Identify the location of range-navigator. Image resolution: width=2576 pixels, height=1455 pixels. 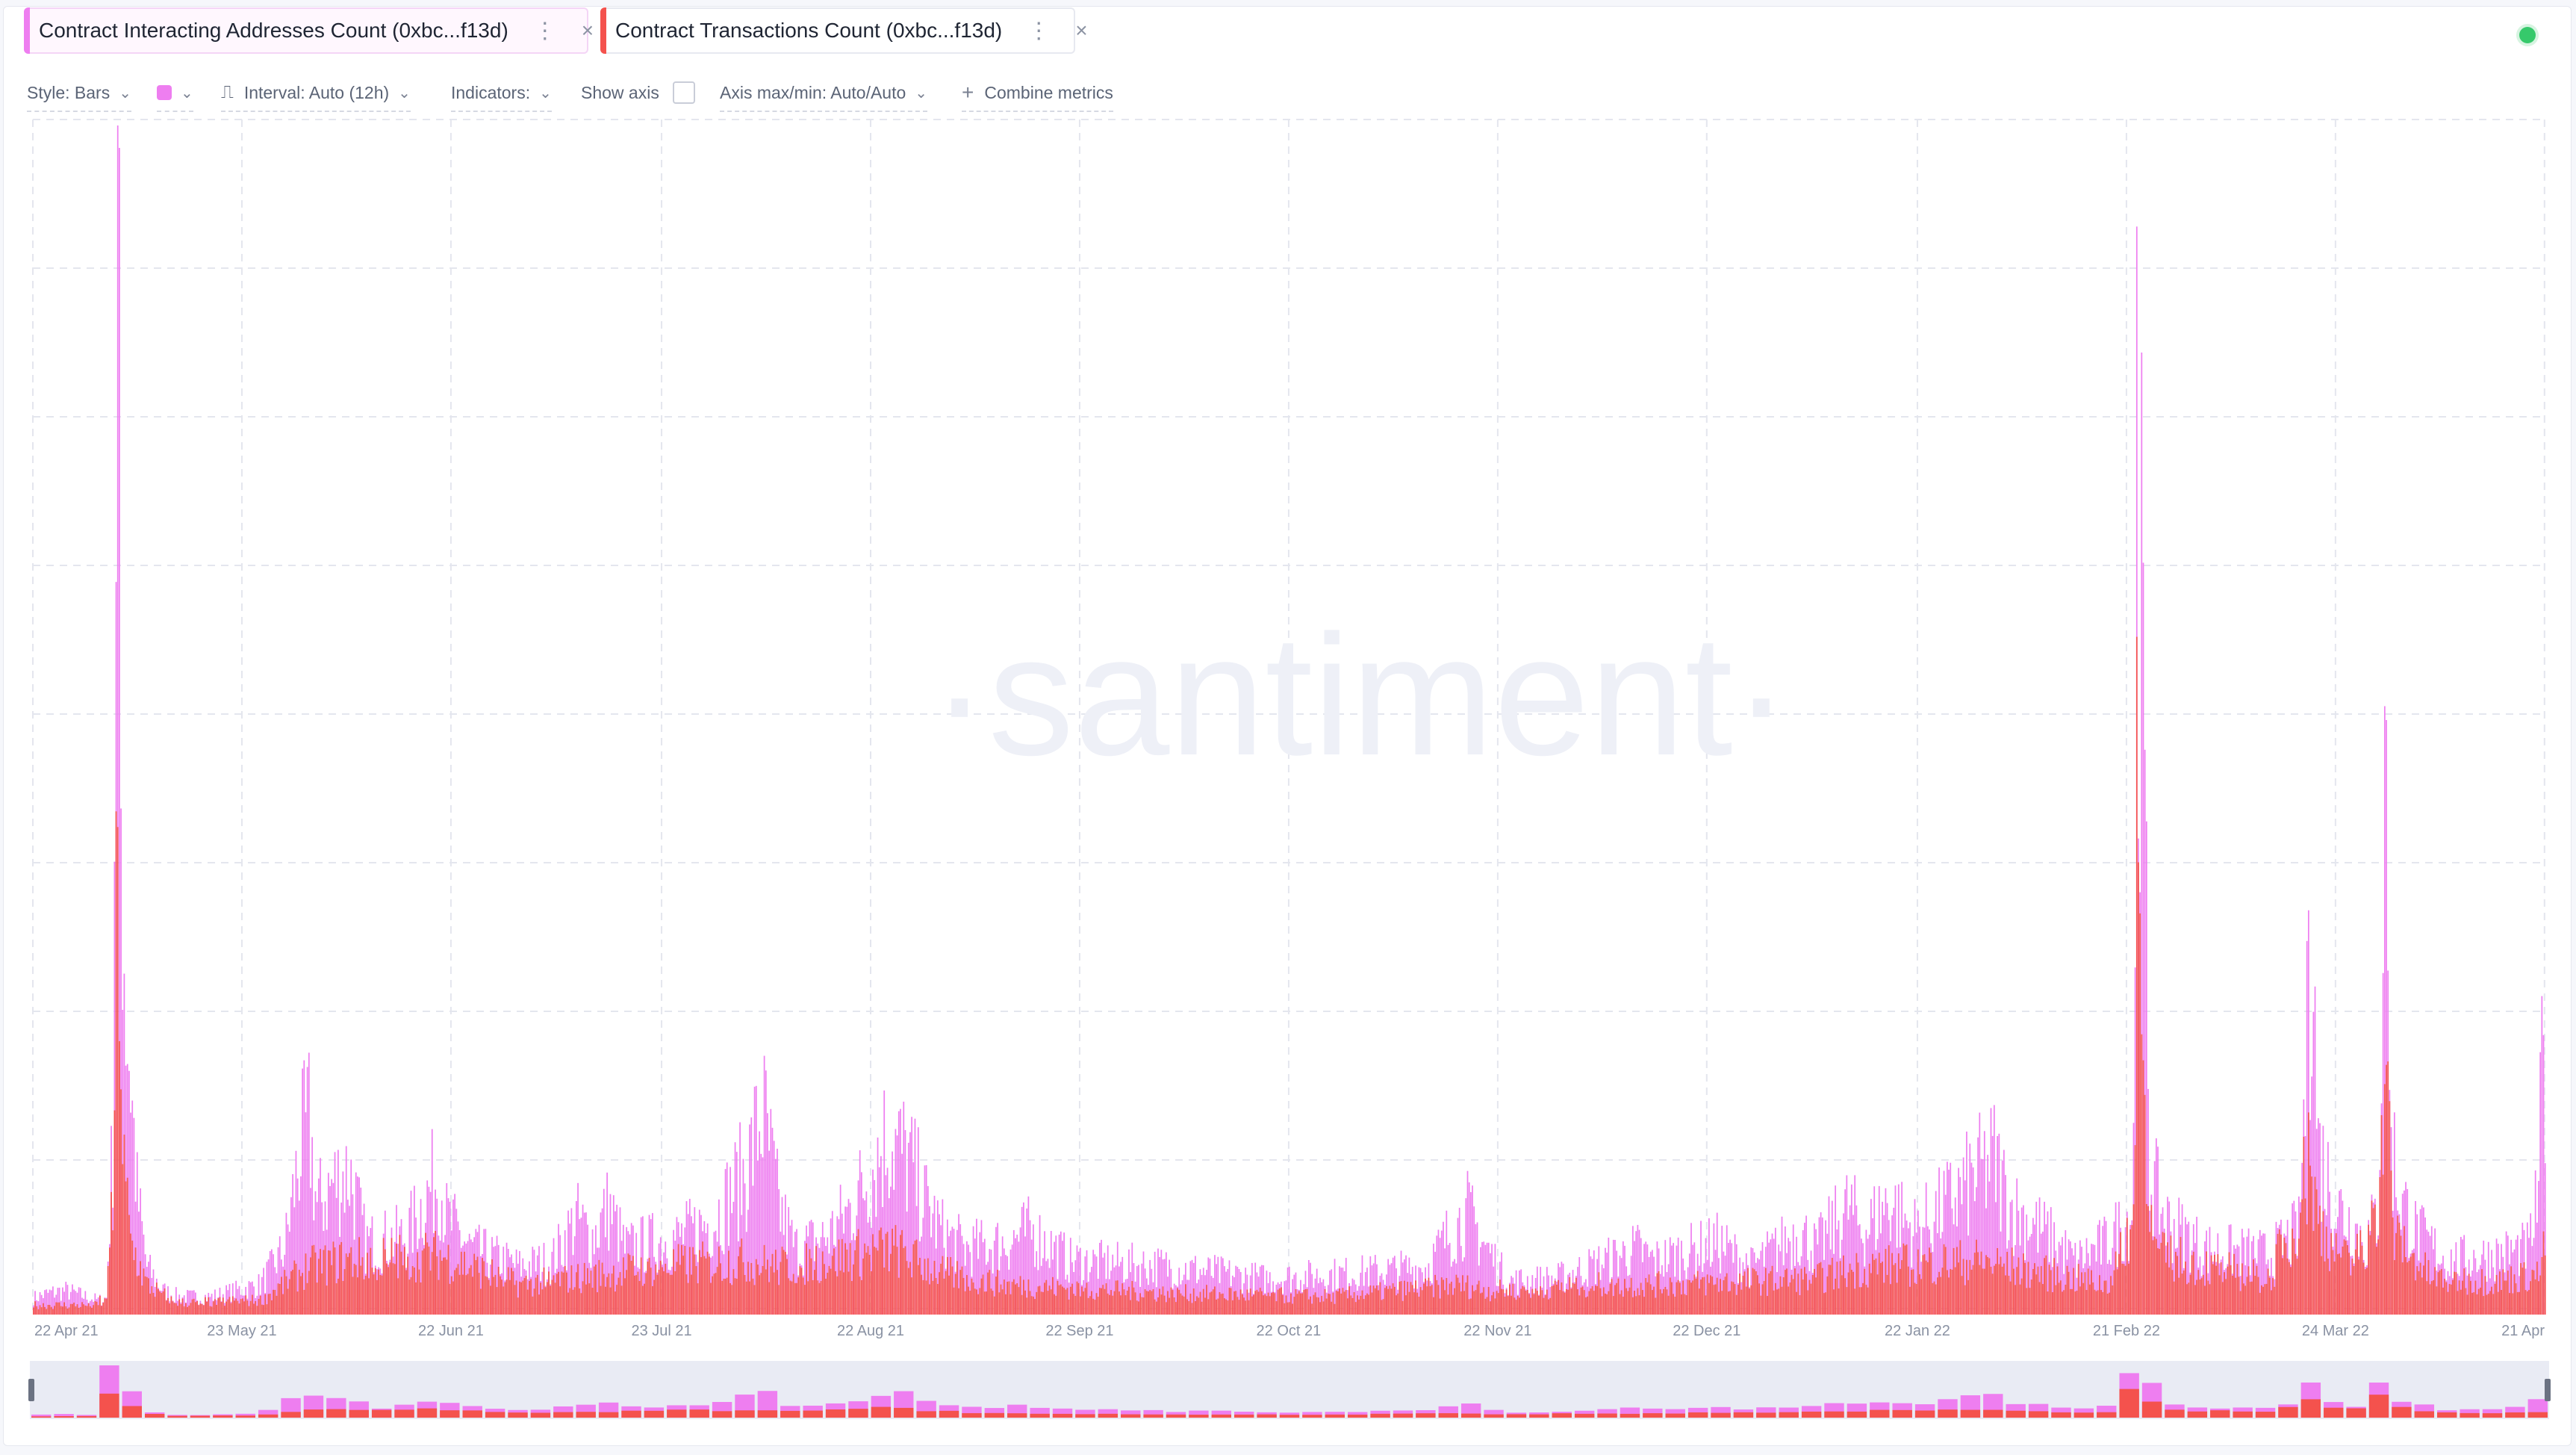
(1289, 1390).